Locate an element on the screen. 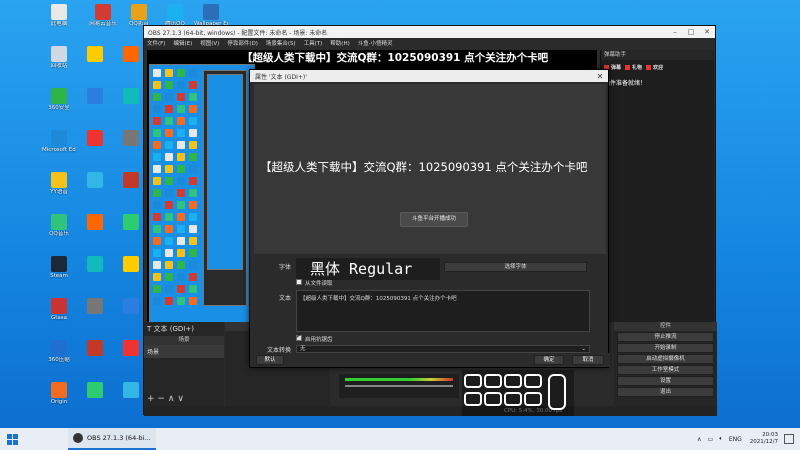 The image size is (800, 450). tray-chevron-icon: ∧ is located at coordinates (699, 439).